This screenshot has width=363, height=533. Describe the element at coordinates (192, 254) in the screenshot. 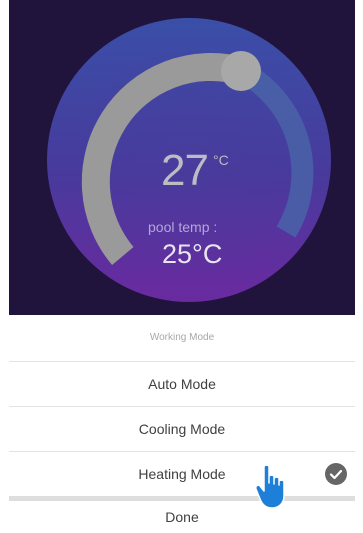

I see `pool-temperature: 25°C` at that location.